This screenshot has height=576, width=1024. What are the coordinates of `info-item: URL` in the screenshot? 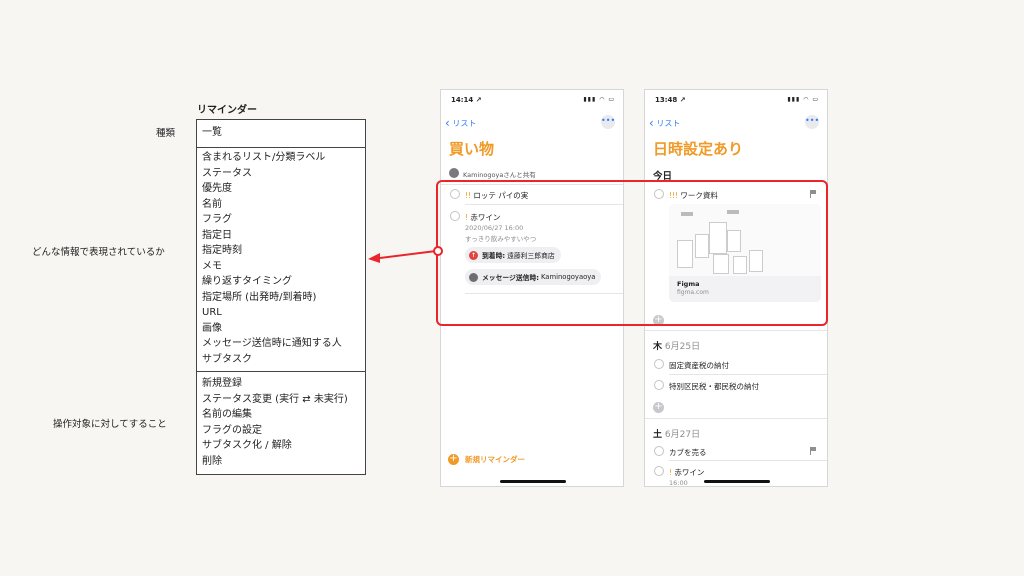 It's located at (212, 312).